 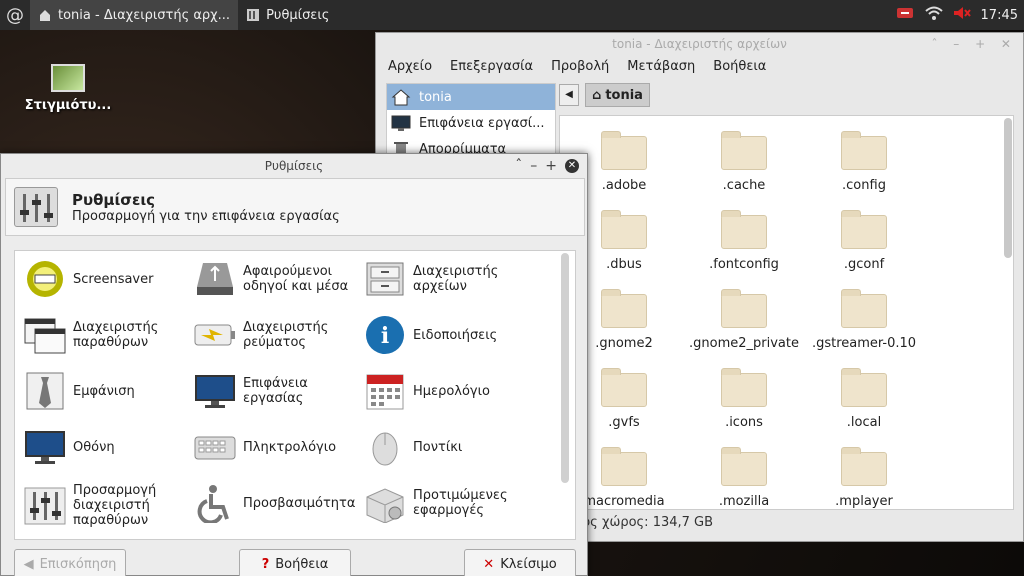 I want to click on folder-label: .adobe, so click(x=624, y=185).